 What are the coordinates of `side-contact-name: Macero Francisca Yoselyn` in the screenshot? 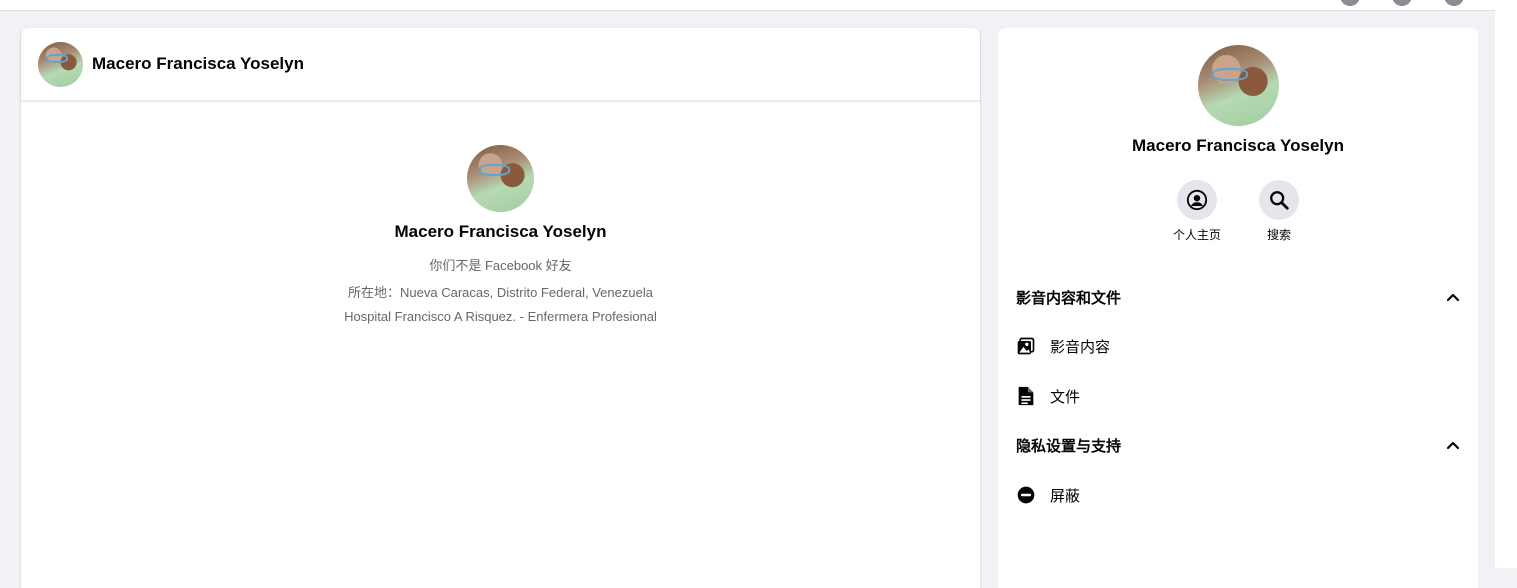 It's located at (1238, 145).